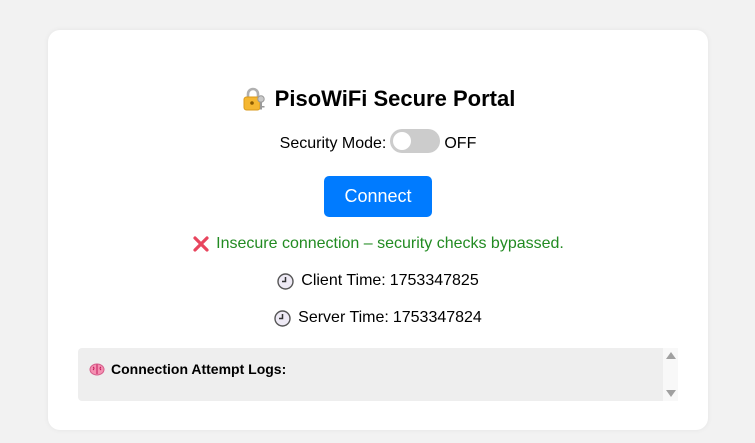 This screenshot has width=755, height=443. I want to click on client-time-label: Client Time:, so click(343, 280).